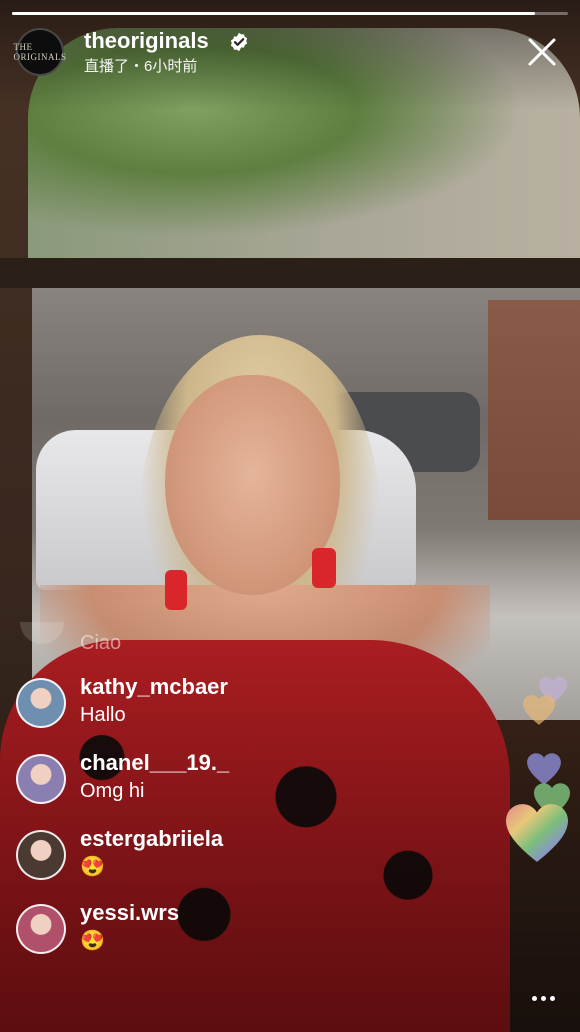 Image resolution: width=580 pixels, height=1032 pixels. I want to click on account-avatar: THE ORIGINALS, so click(40, 52).